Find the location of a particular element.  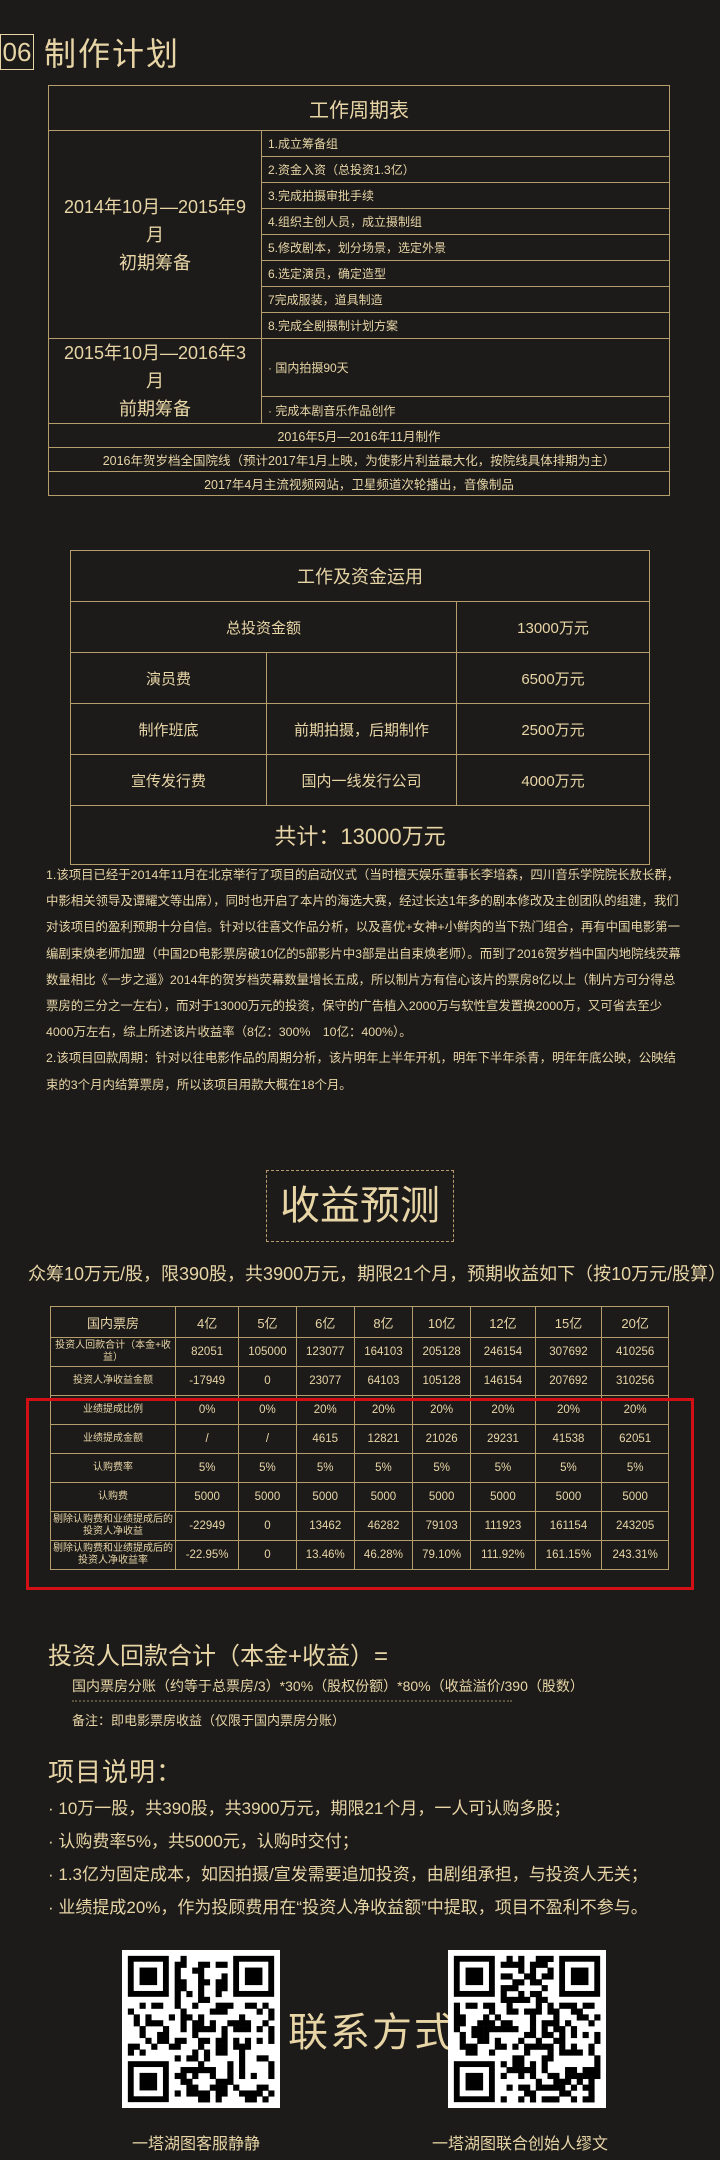

returns-cell: 0 is located at coordinates (267, 1381).